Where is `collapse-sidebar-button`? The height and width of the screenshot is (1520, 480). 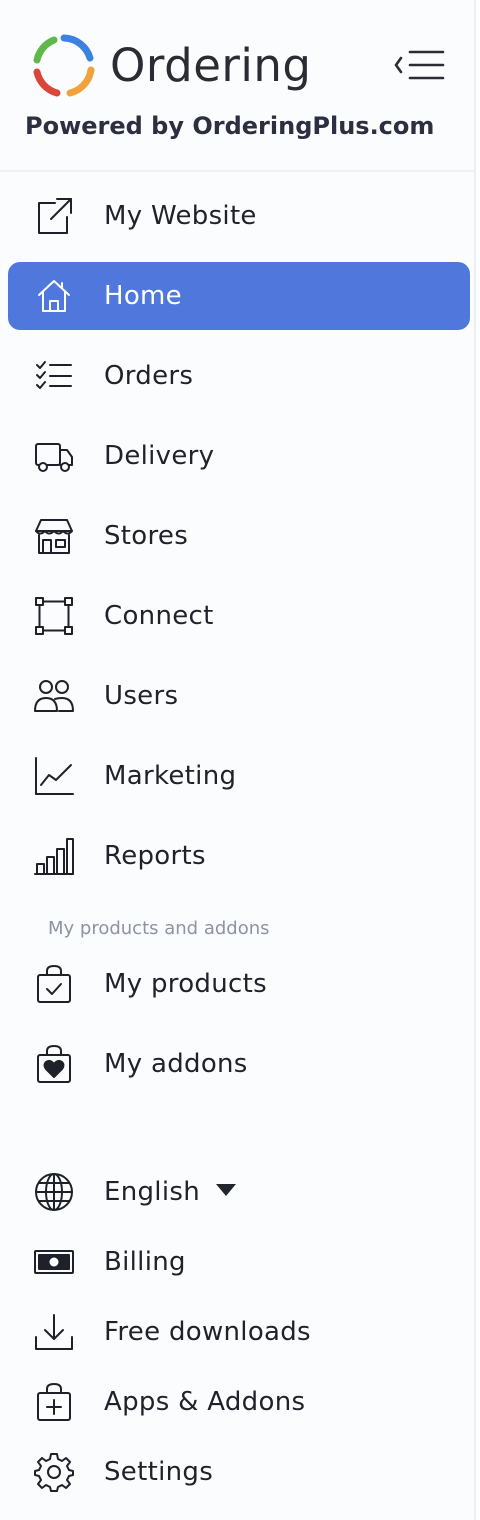 collapse-sidebar-button is located at coordinates (418, 66).